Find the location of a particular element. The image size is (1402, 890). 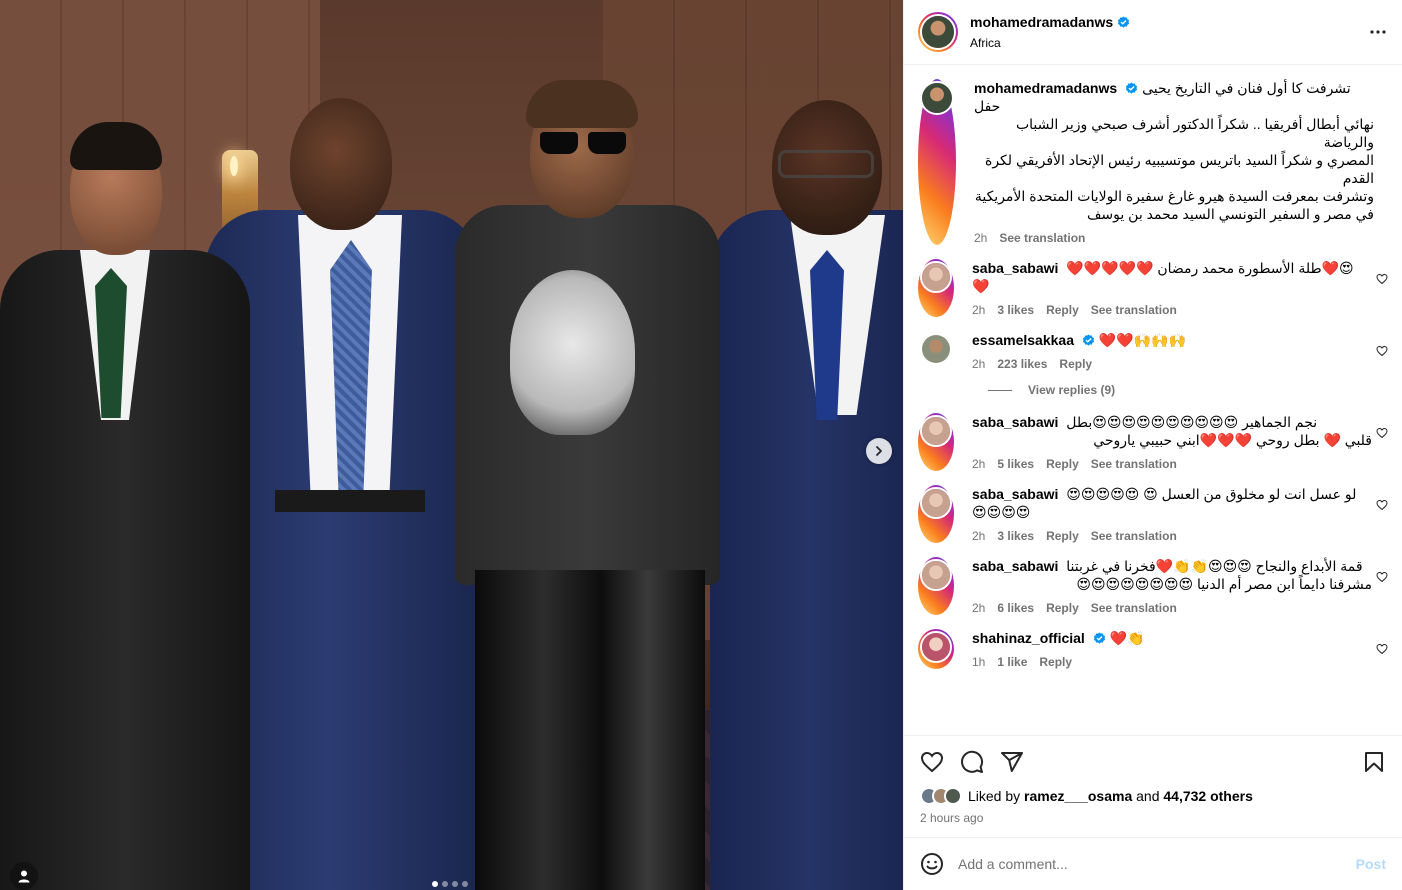

like-button is located at coordinates (932, 762).